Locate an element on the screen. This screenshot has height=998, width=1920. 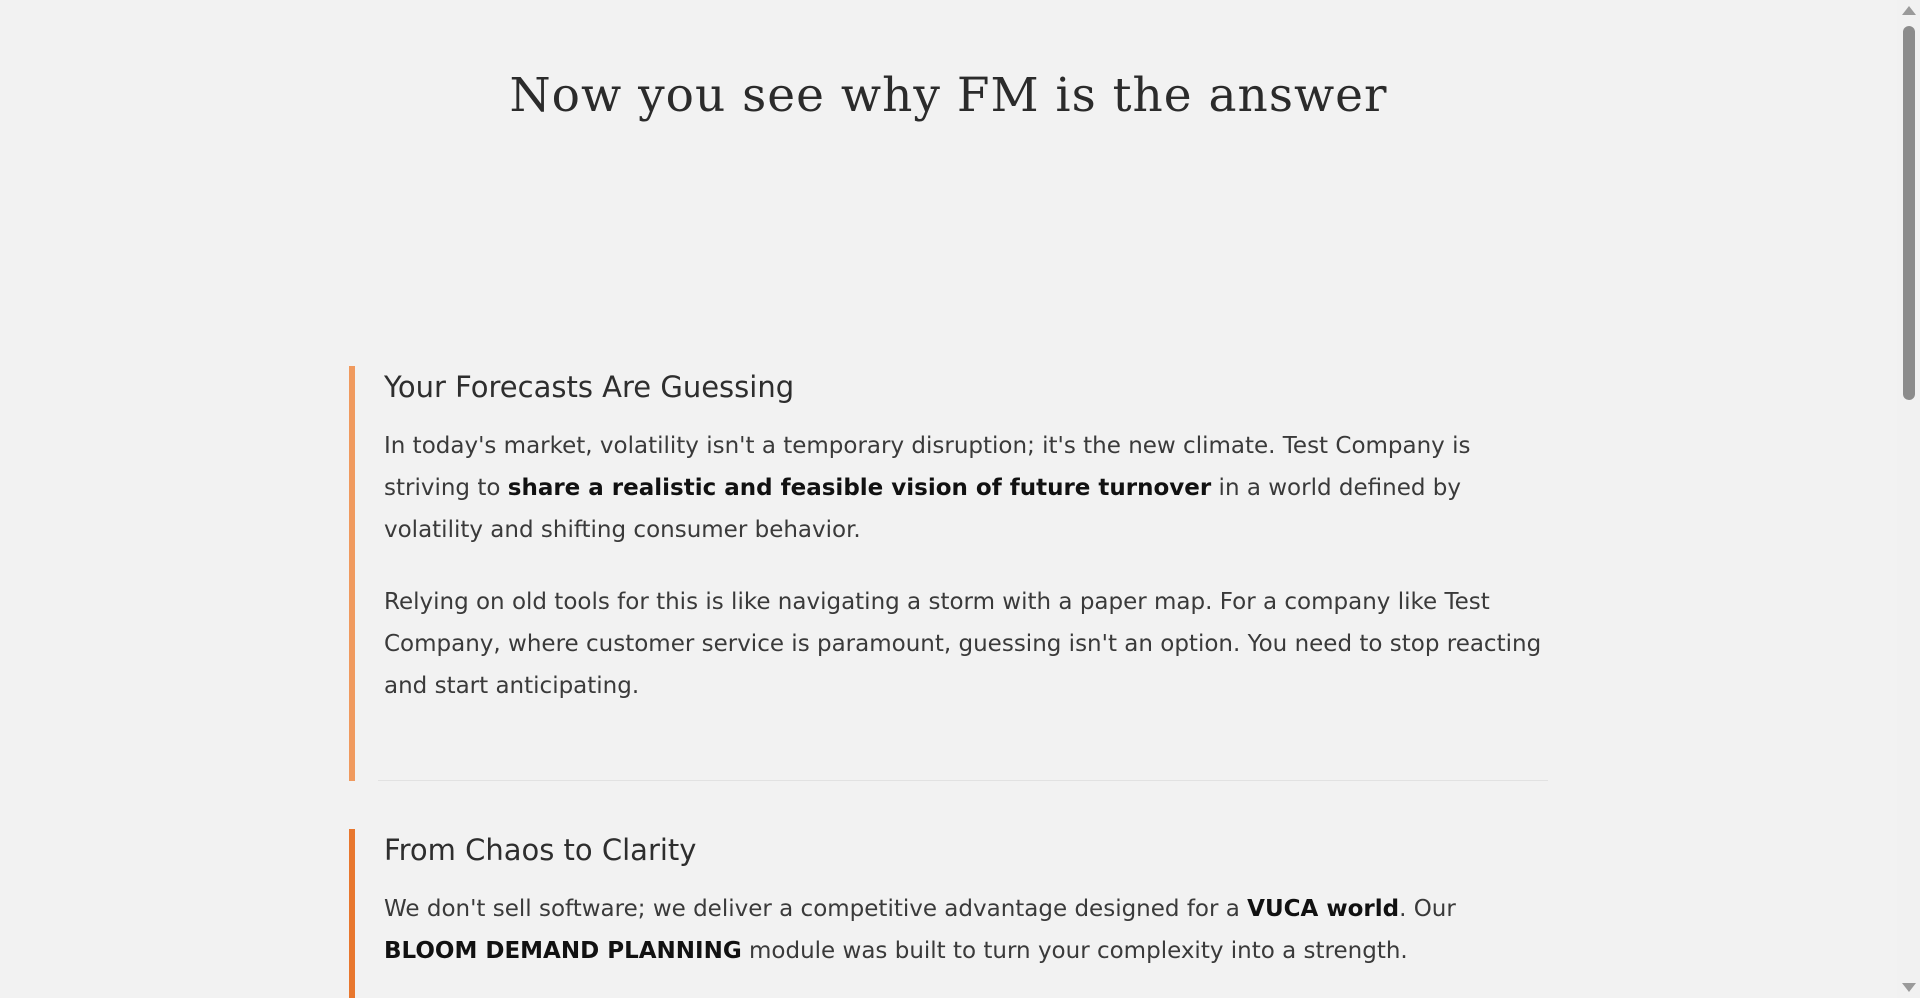
vertical-scrollbar is located at coordinates (1908, 499).